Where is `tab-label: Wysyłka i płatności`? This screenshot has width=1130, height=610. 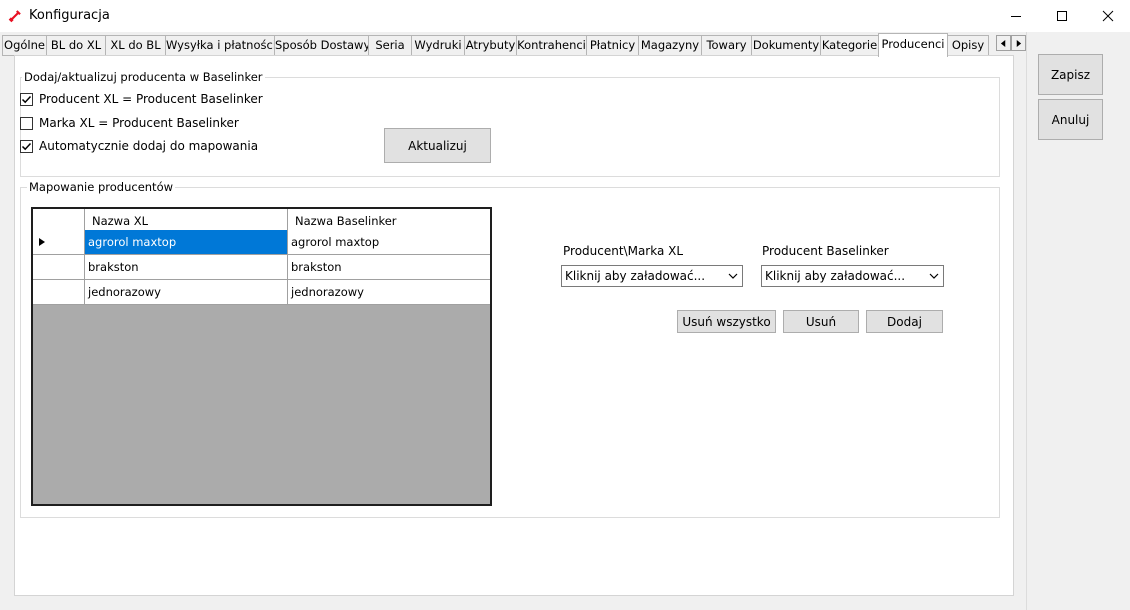 tab-label: Wysyłka i płatności is located at coordinates (220, 45).